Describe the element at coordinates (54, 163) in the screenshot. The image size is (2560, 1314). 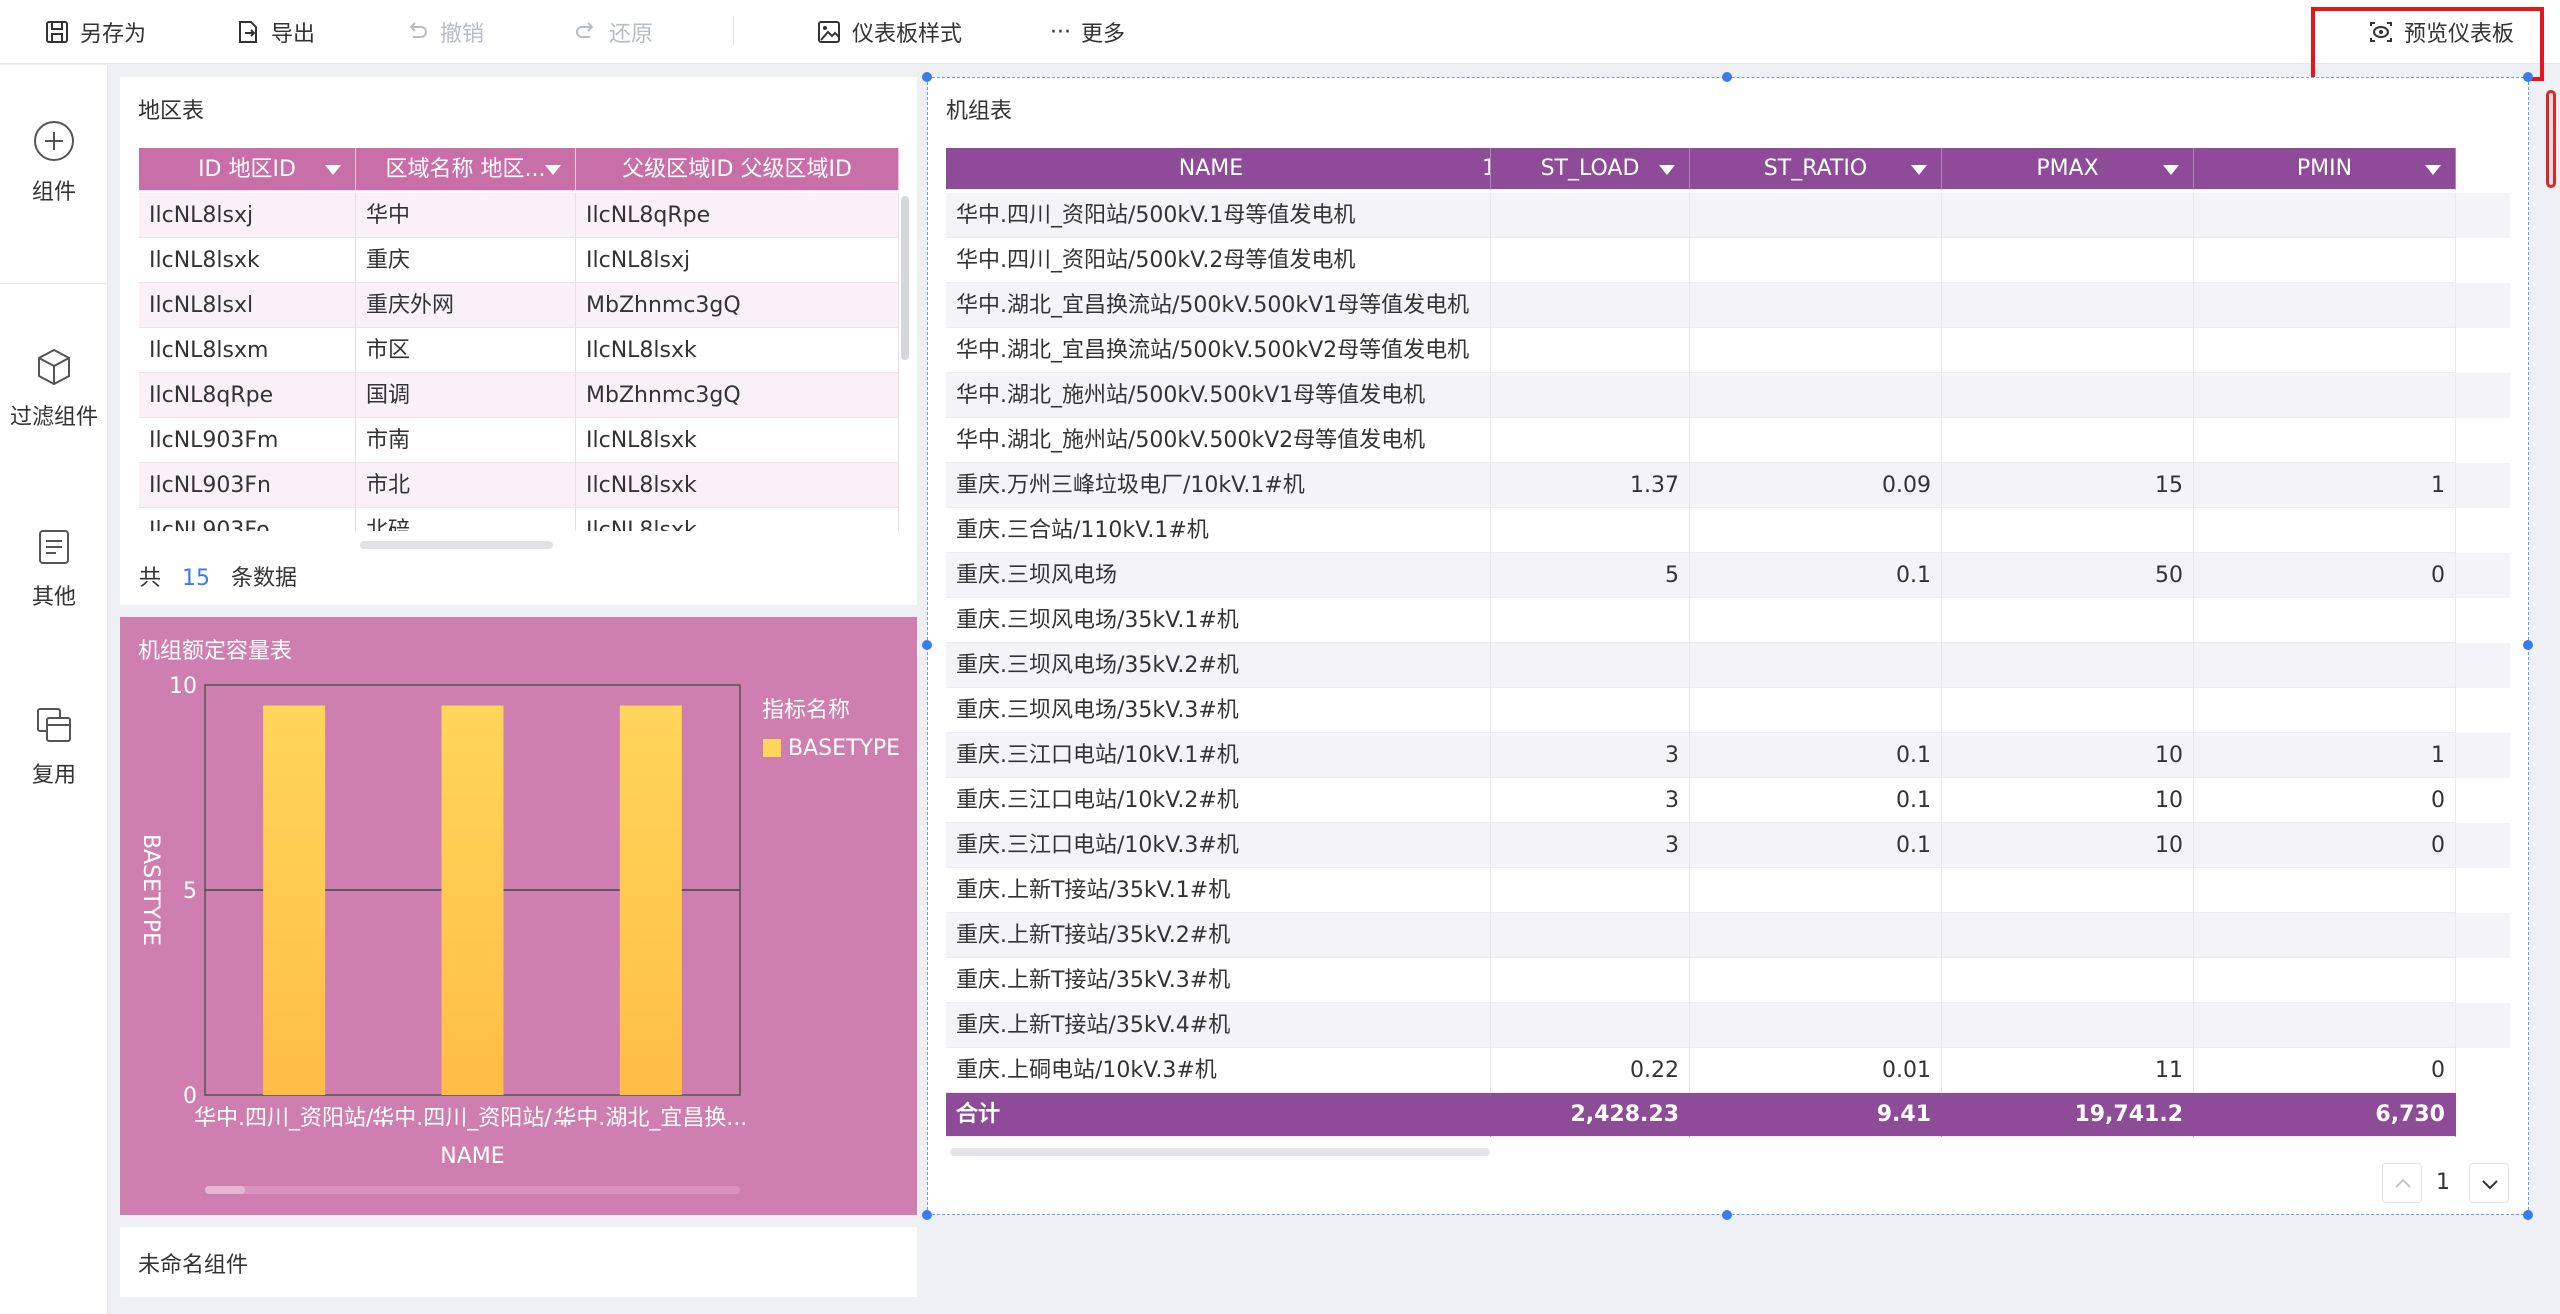
I see `sidebar-item-components: 组件` at that location.